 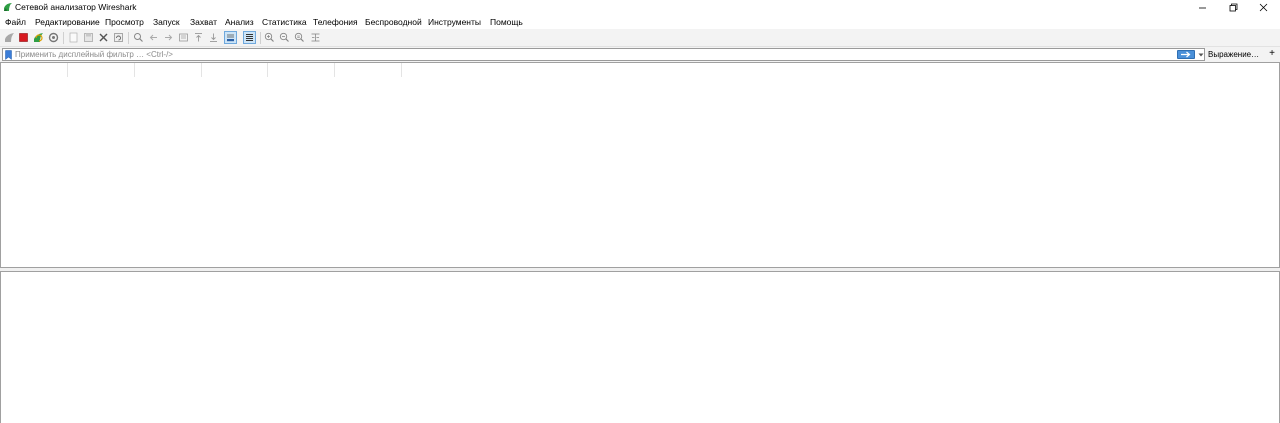 I want to click on normal-size-button, so click(x=299, y=37).